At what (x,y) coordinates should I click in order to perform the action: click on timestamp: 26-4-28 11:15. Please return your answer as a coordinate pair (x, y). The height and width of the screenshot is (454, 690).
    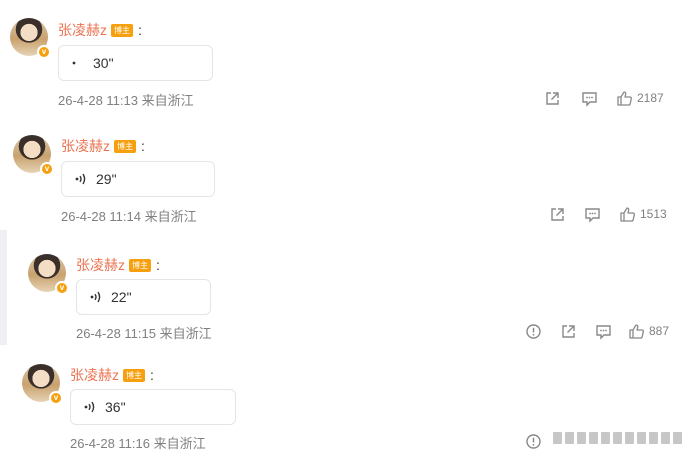
    Looking at the image, I should click on (116, 333).